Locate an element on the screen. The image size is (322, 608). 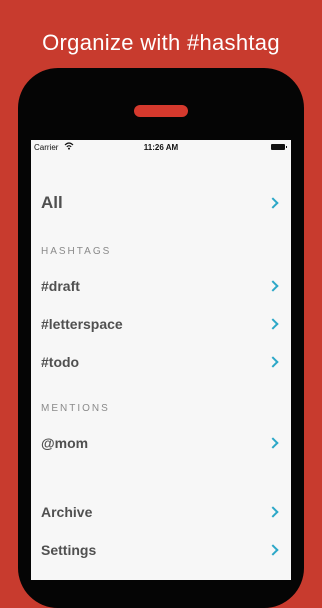
headline: Organize with #hashtag is located at coordinates (161, 42).